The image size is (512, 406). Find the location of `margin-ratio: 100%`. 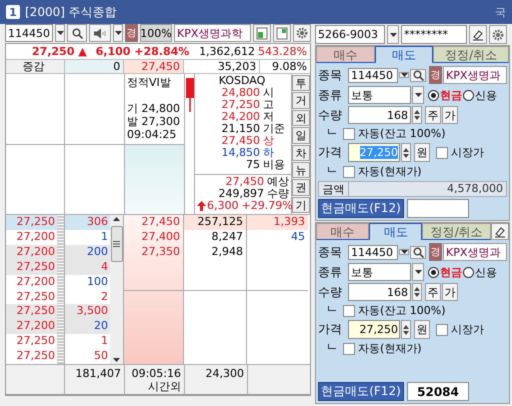

margin-ratio: 100% is located at coordinates (156, 33).